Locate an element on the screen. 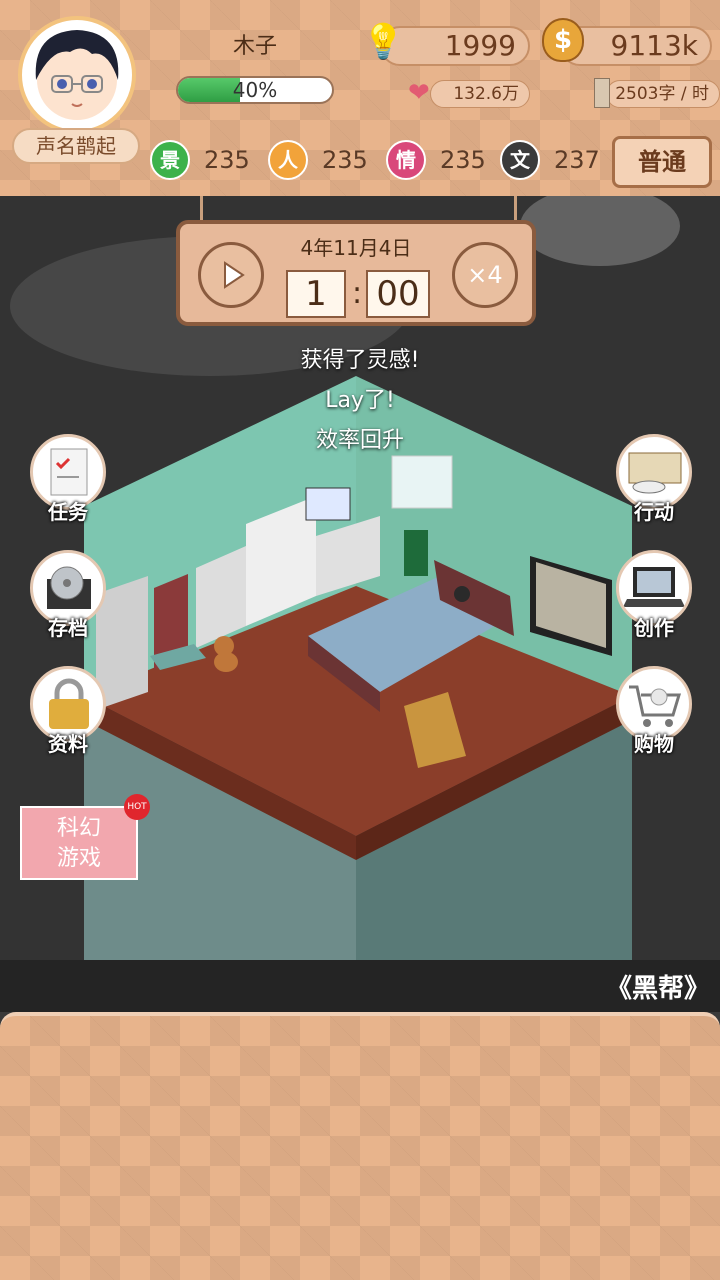  profile-button: 资料 is located at coordinates (68, 714).